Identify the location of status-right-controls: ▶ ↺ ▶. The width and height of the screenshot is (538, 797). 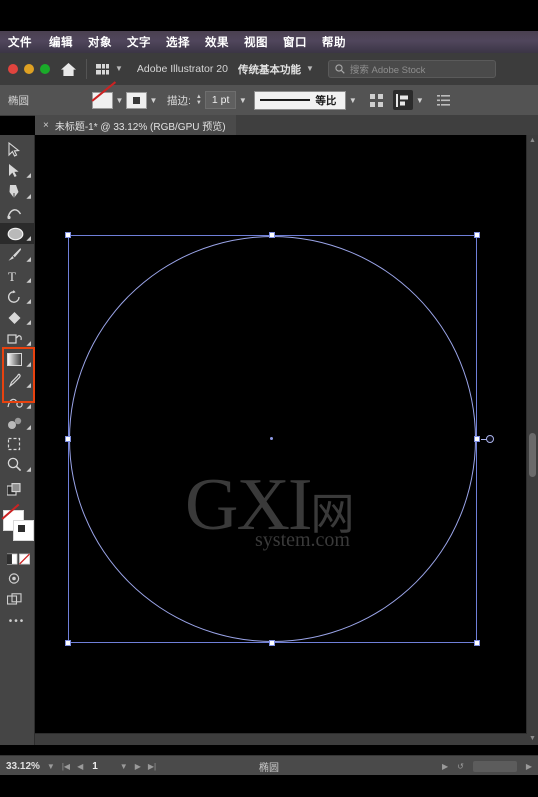
(487, 766).